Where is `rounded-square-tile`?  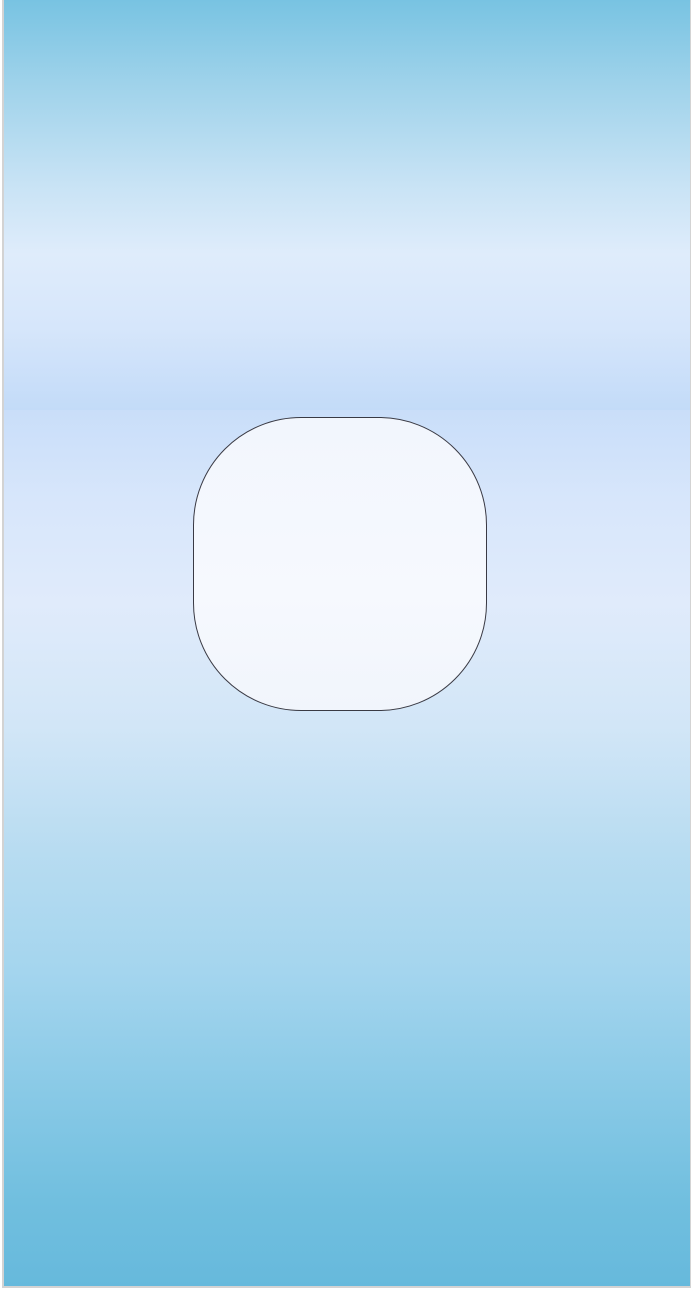
rounded-square-tile is located at coordinates (340, 564).